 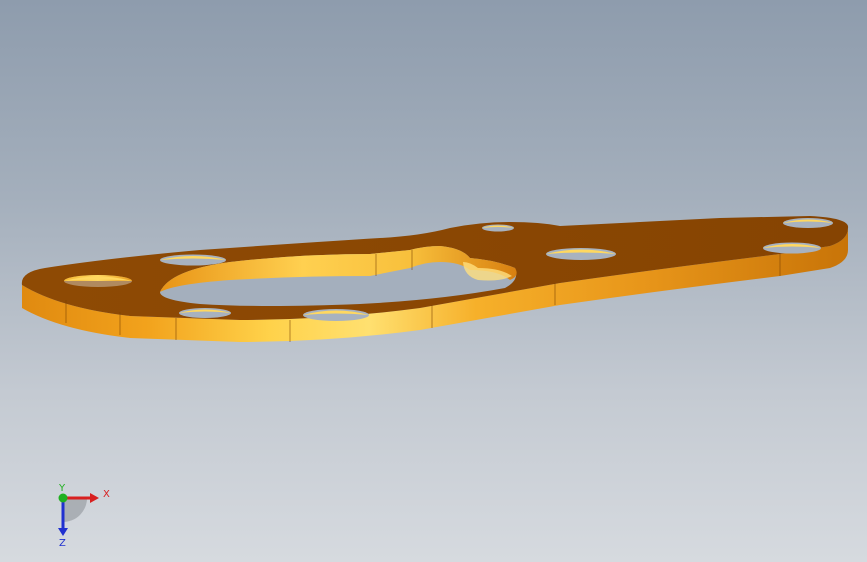 What do you see at coordinates (63, 498) in the screenshot?
I see `y-axis-origin` at bounding box center [63, 498].